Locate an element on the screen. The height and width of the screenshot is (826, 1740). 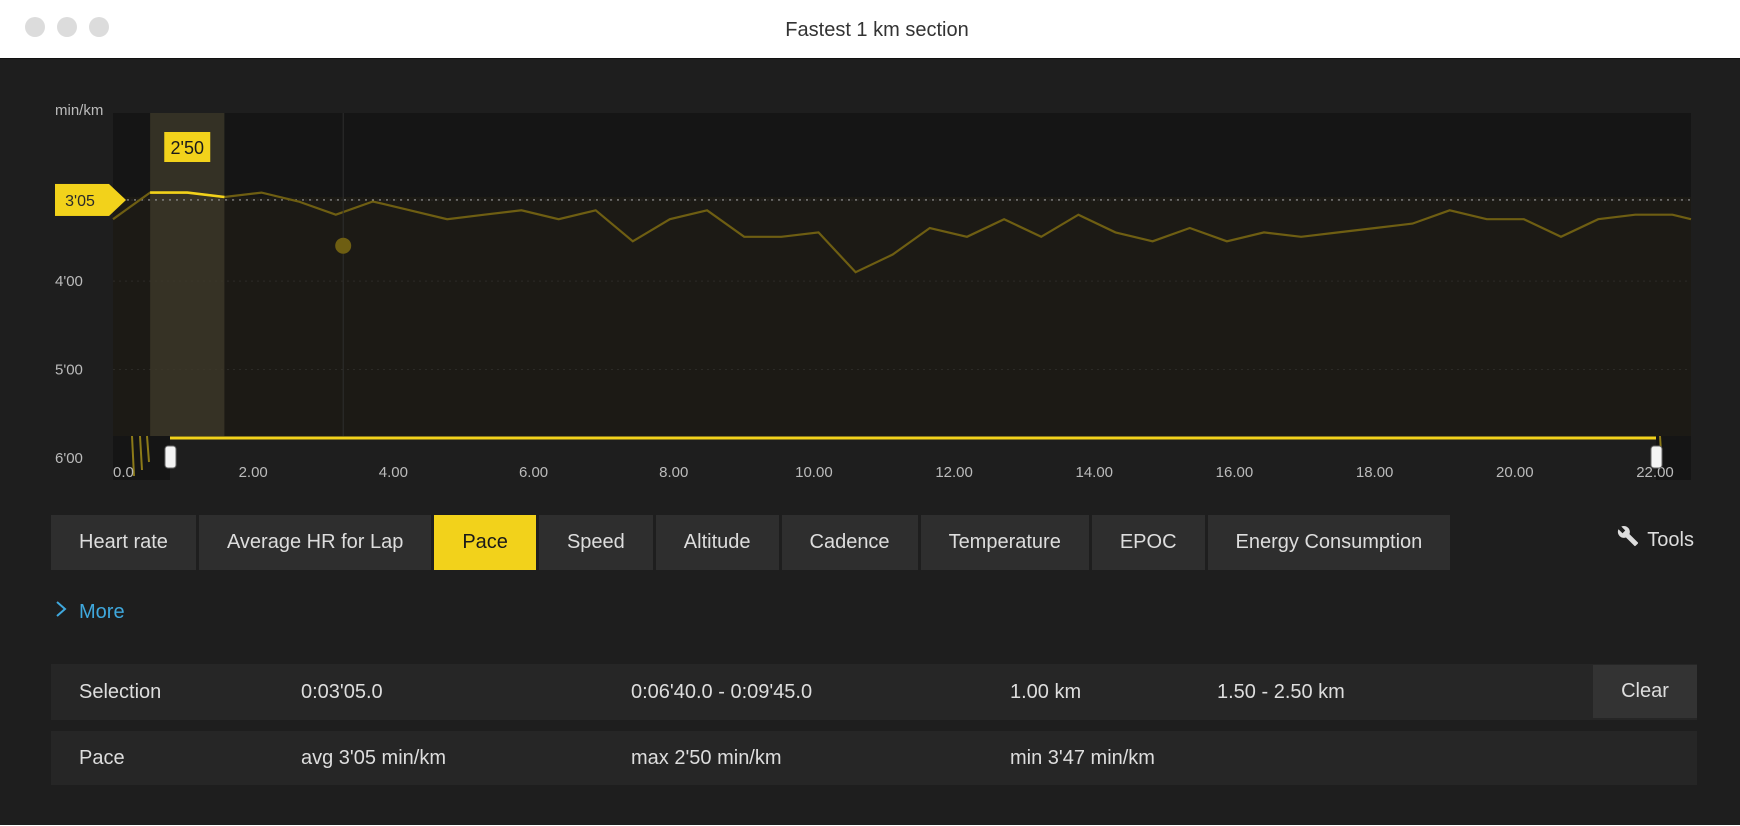
selection-distance-range: 1.50 - 2.50 km is located at coordinates (1281, 692).